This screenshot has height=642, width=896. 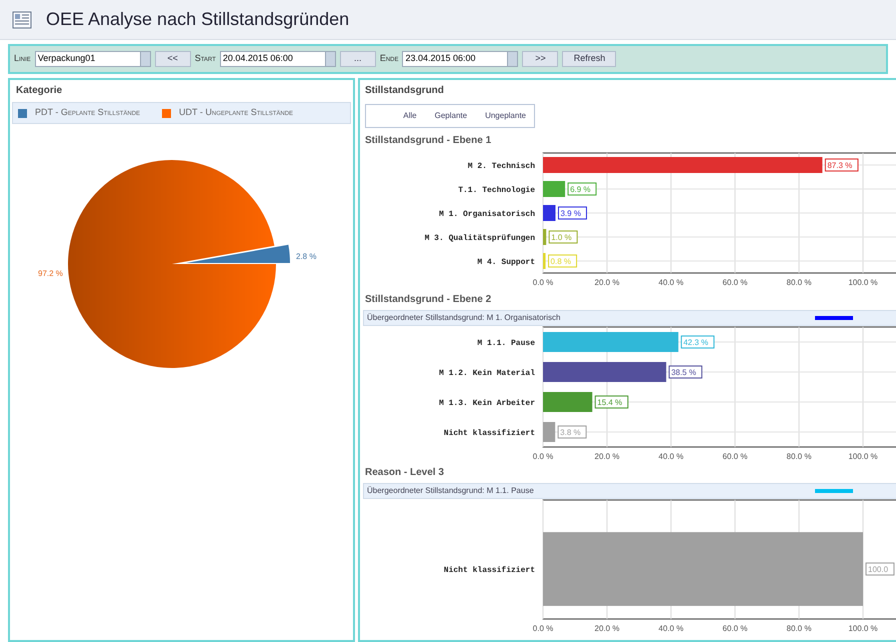 What do you see at coordinates (410, 116) in the screenshot?
I see `filter-button: Alle` at bounding box center [410, 116].